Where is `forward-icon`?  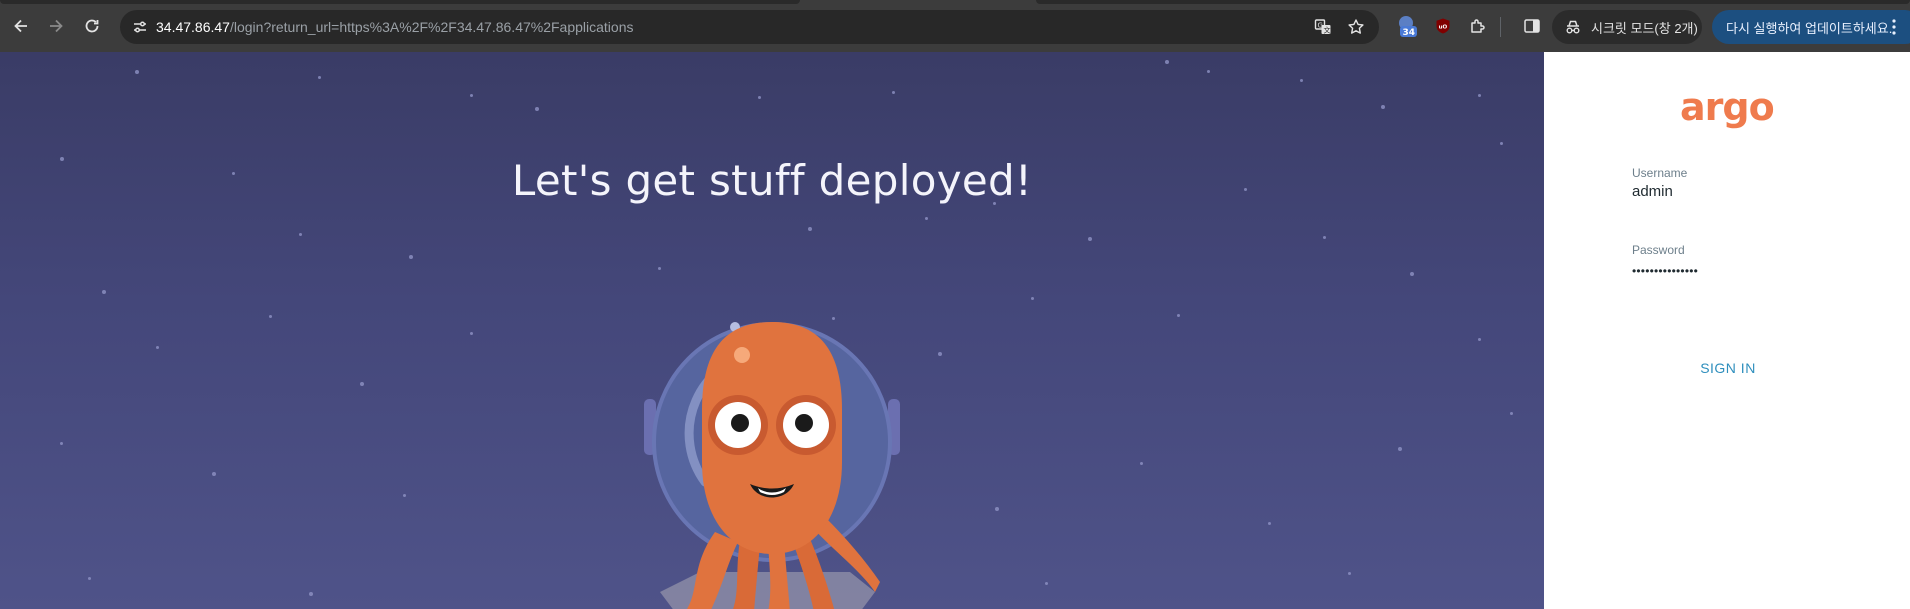
forward-icon is located at coordinates (56, 26).